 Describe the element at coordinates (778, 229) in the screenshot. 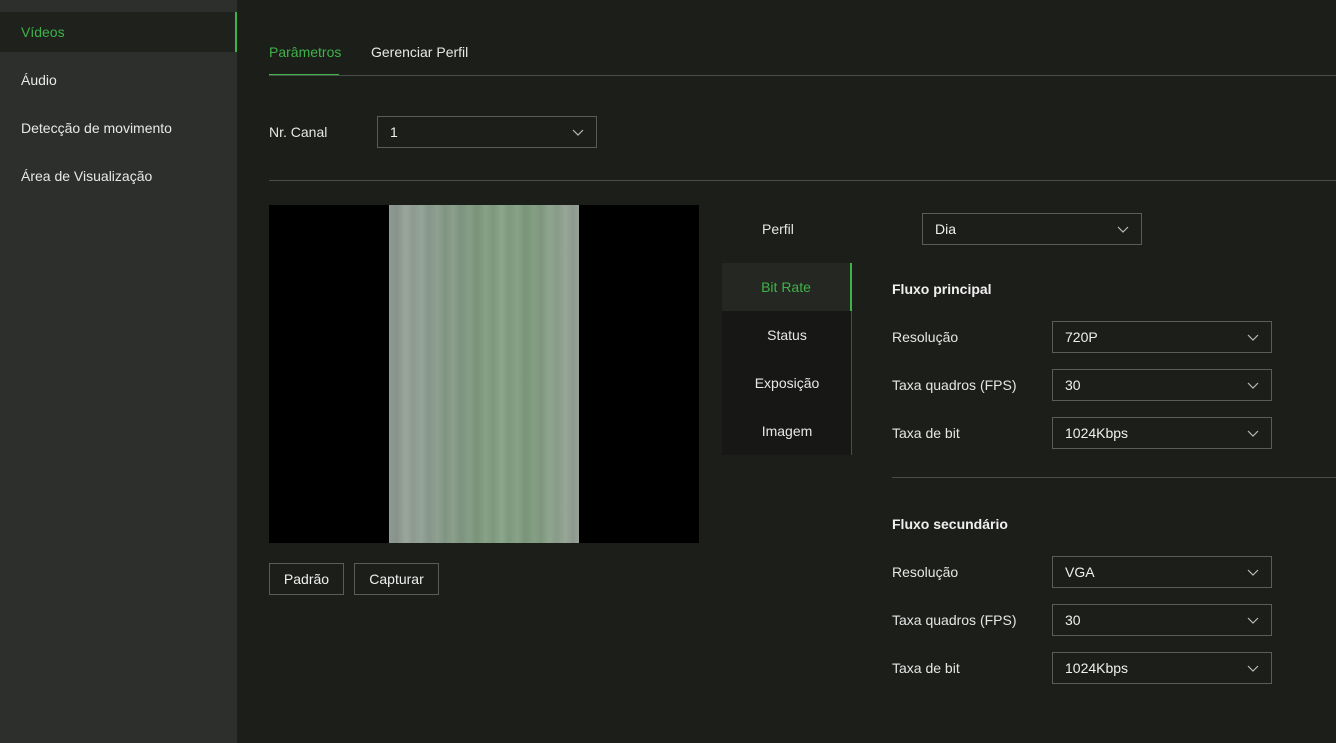

I see `profile-label: Perfil` at that location.